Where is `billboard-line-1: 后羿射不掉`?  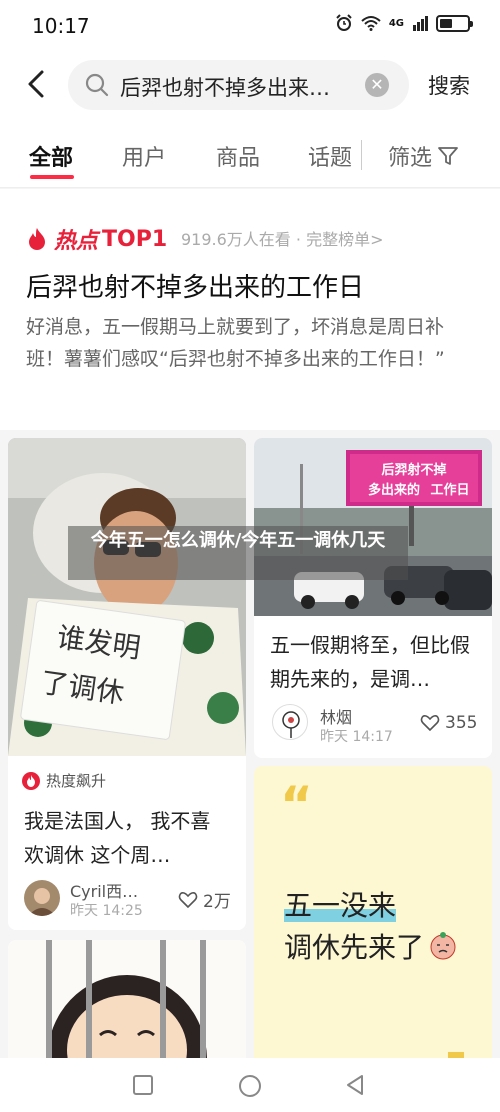 billboard-line-1: 后羿射不掉 is located at coordinates (413, 470).